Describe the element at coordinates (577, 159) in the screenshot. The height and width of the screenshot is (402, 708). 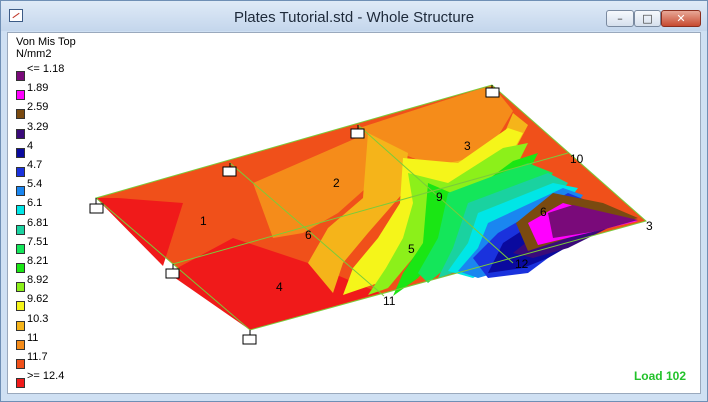
I see `node-label-10: 10` at that location.